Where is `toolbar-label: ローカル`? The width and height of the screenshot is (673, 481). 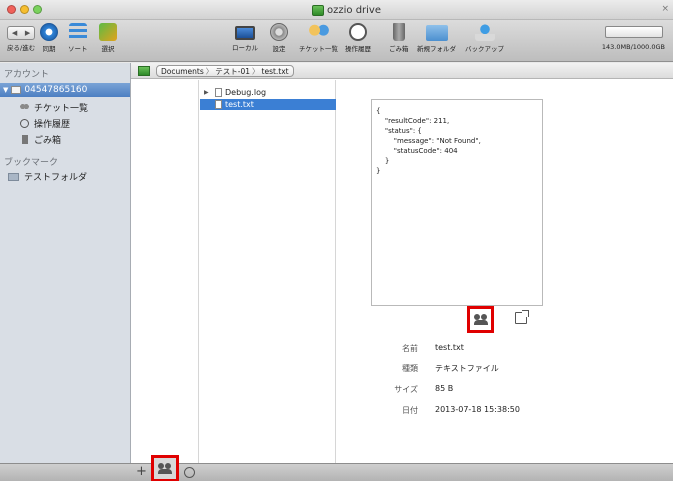 toolbar-label: ローカル is located at coordinates (245, 48).